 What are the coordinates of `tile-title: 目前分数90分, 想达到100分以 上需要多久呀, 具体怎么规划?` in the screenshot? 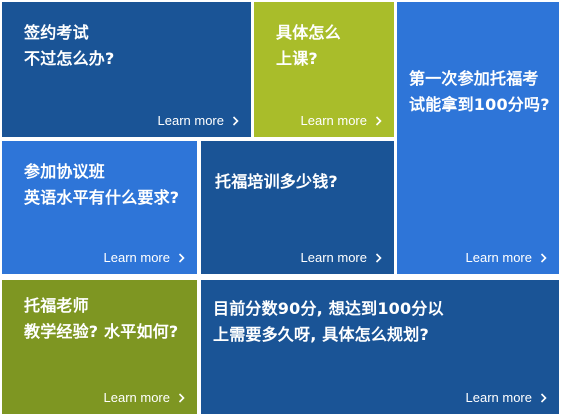 It's located at (328, 321).